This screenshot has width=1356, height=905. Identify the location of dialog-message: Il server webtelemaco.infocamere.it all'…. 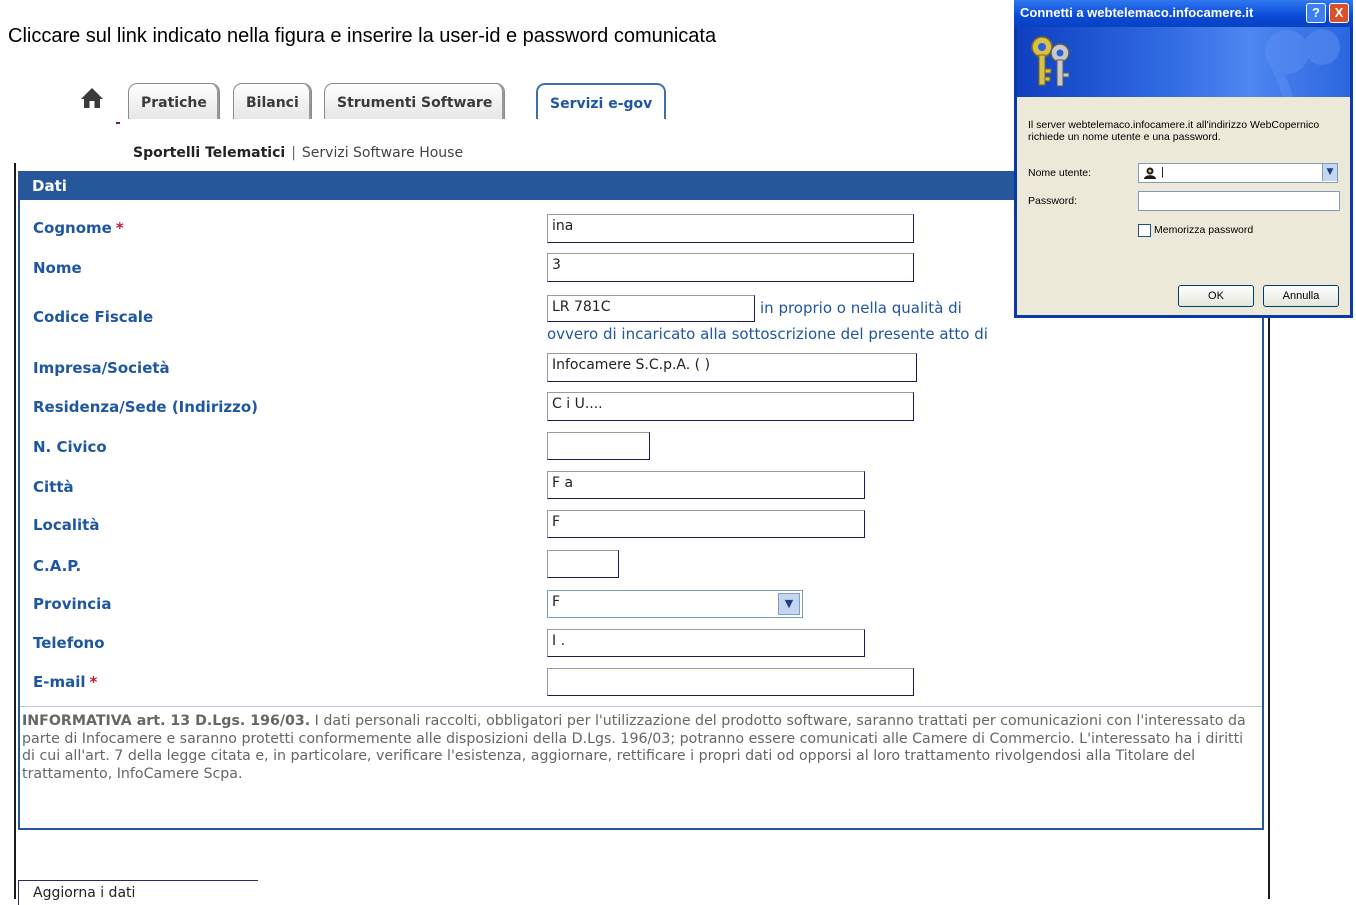
(1174, 131).